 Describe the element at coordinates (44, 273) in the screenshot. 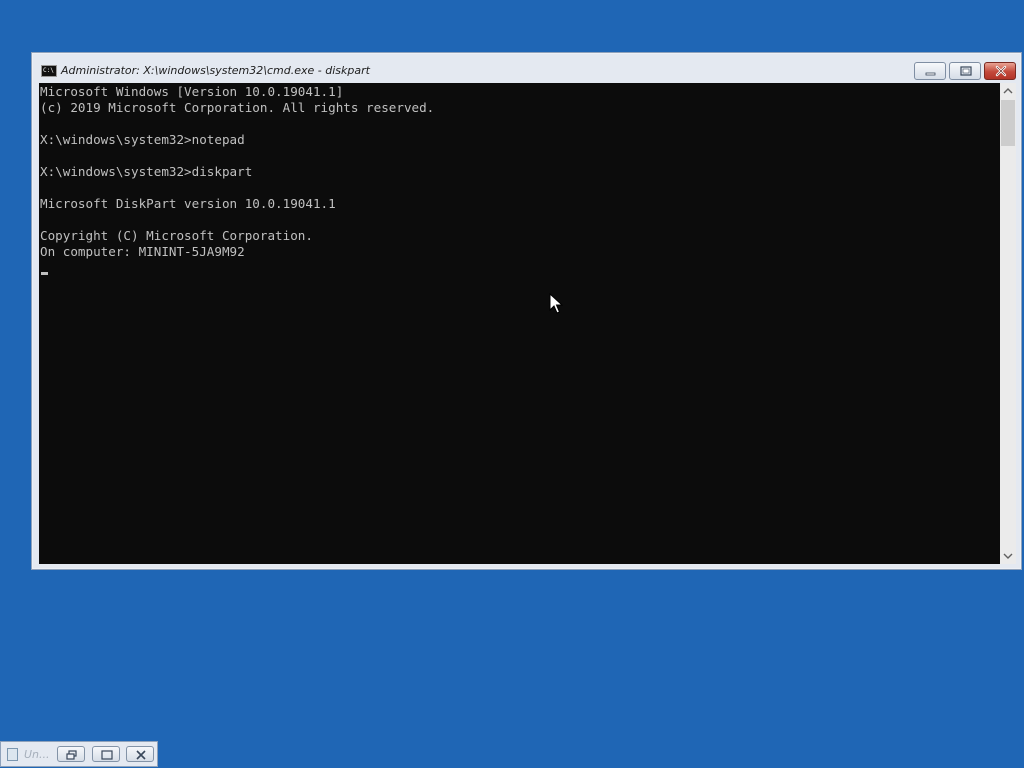

I see `text-cursor` at that location.